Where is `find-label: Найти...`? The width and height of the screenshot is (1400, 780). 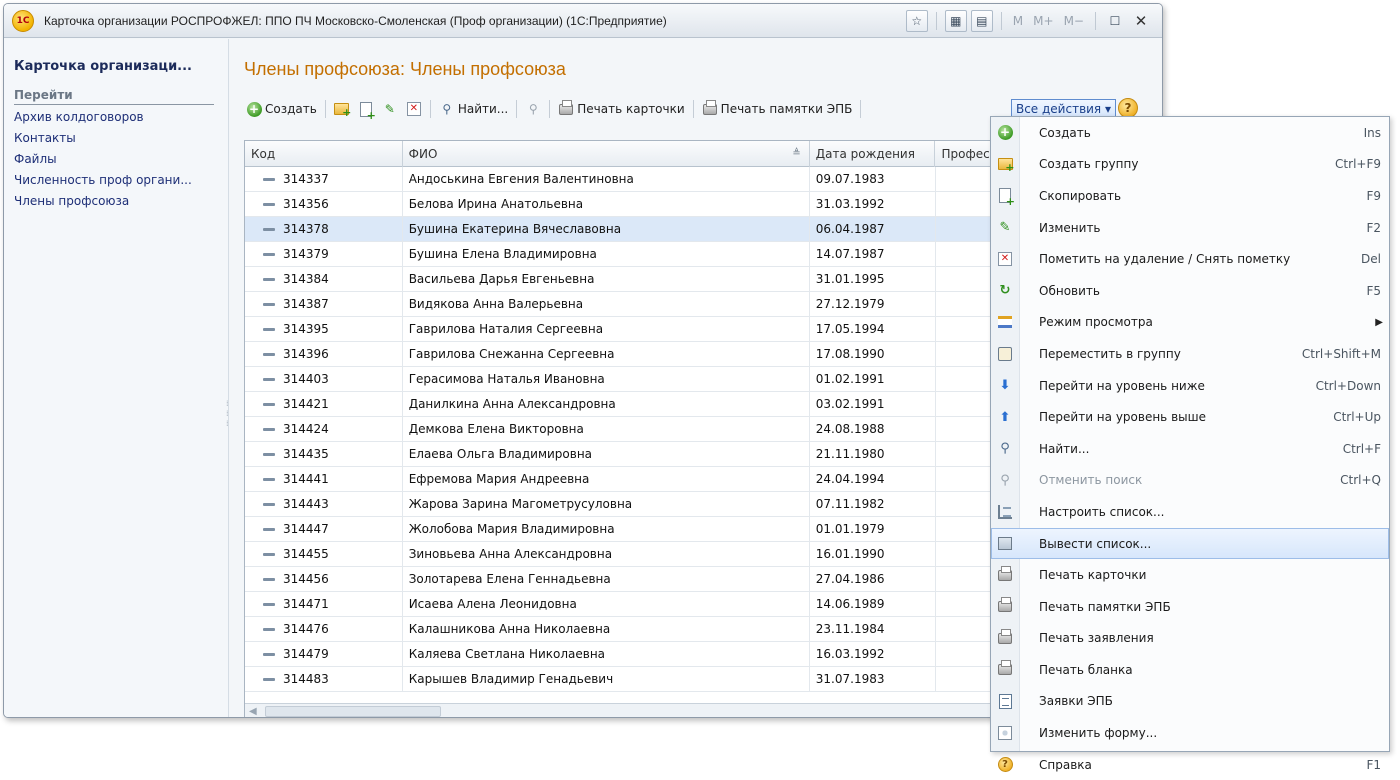 find-label: Найти... is located at coordinates (483, 109).